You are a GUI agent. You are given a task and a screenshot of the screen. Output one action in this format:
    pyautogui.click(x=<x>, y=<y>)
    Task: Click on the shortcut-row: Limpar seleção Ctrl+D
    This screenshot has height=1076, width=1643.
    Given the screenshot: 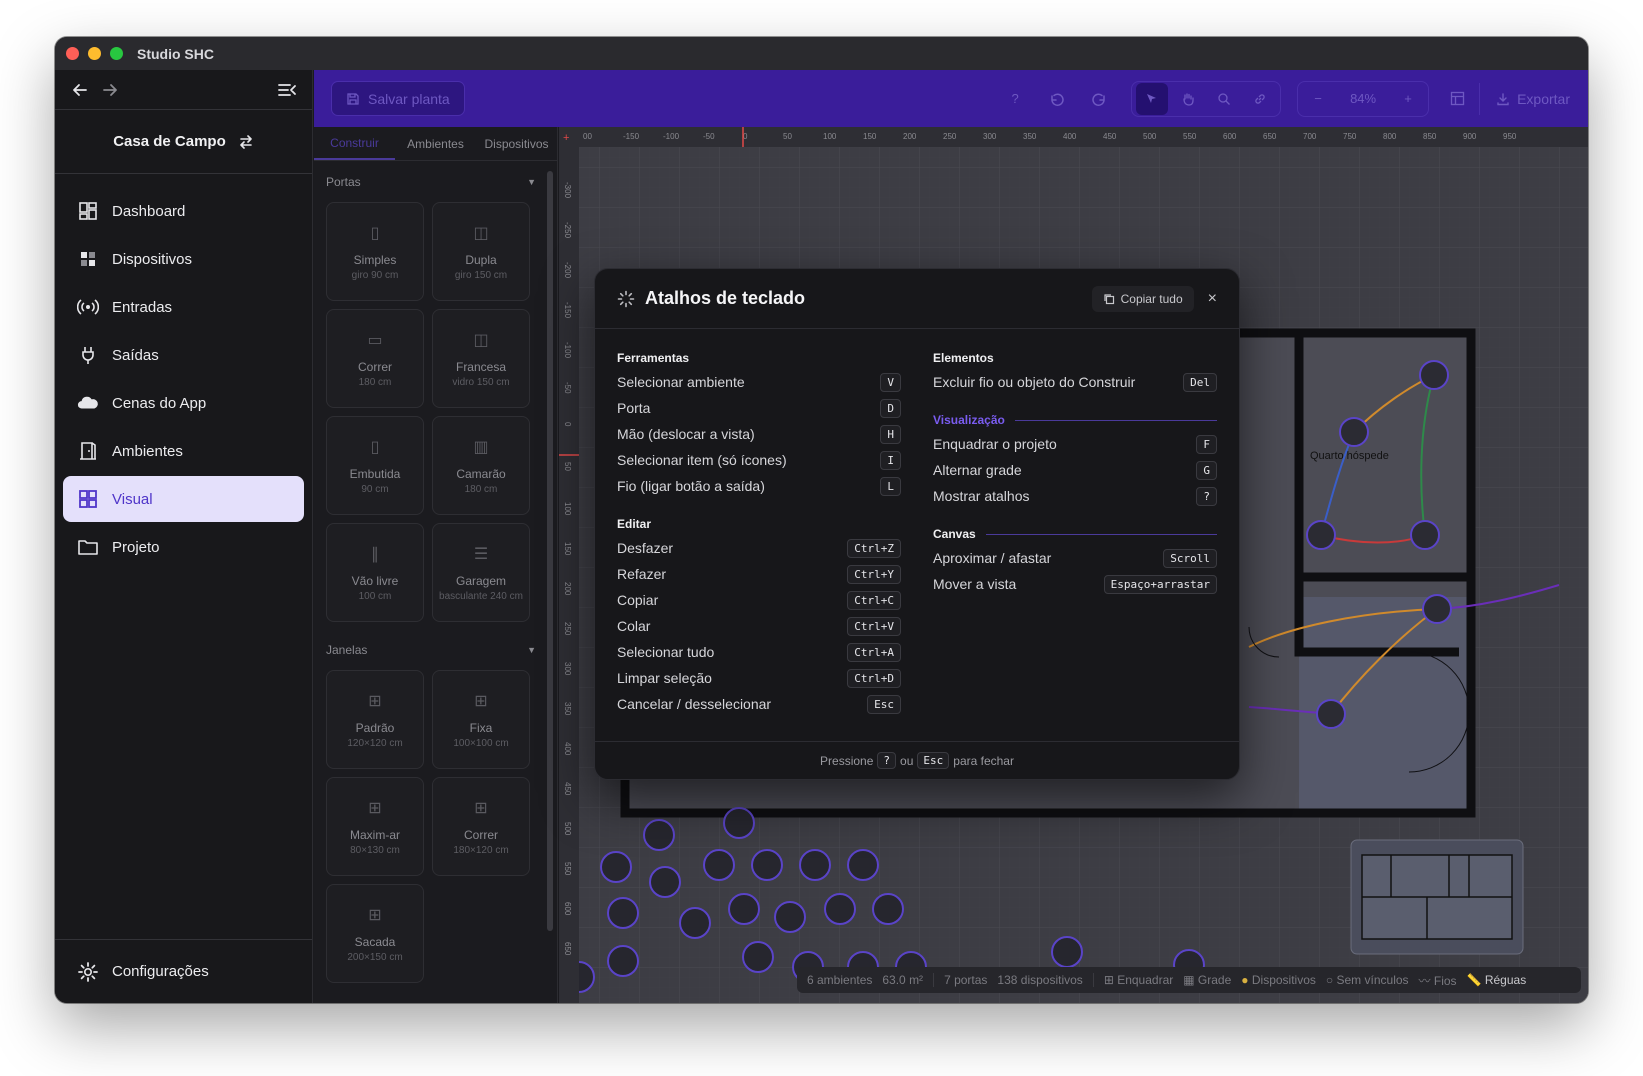 What is the action you would take?
    pyautogui.click(x=759, y=678)
    